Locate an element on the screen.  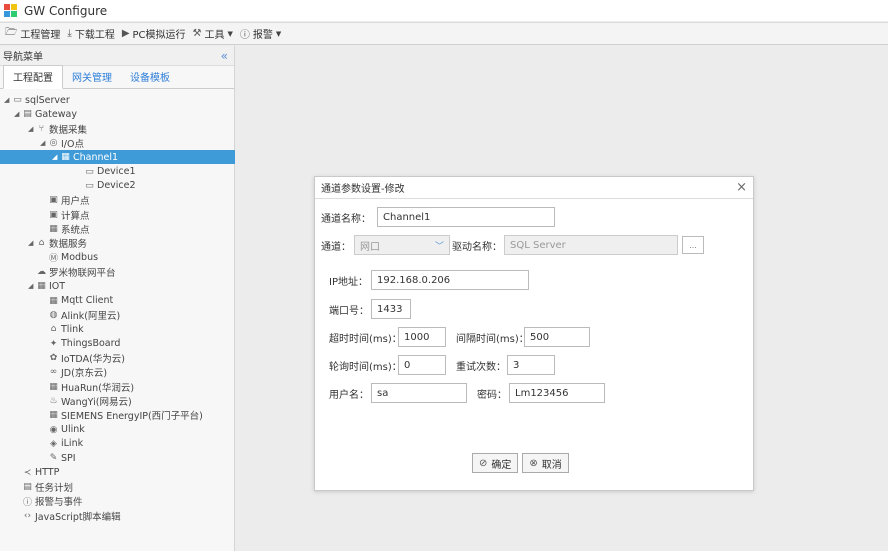
tree-node: ☁ 罗米物联网平台 is located at coordinates (117, 272).